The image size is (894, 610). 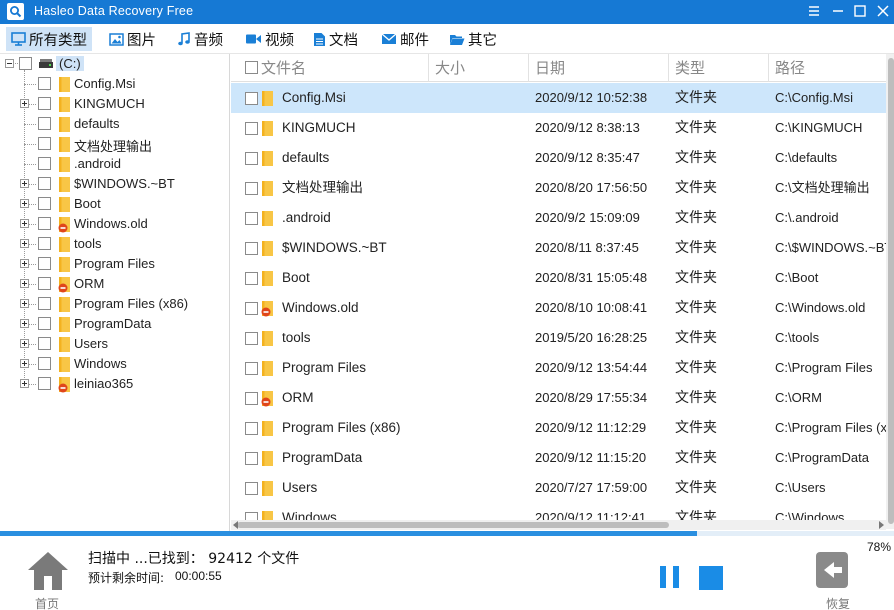 What do you see at coordinates (473, 39) in the screenshot?
I see `filter-other: 其它` at bounding box center [473, 39].